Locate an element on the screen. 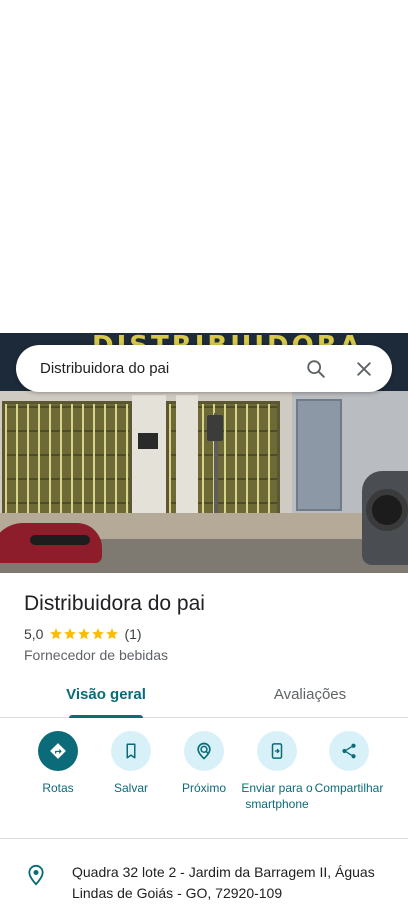 This screenshot has width=408, height=906. location-pin-icon is located at coordinates (36, 875).